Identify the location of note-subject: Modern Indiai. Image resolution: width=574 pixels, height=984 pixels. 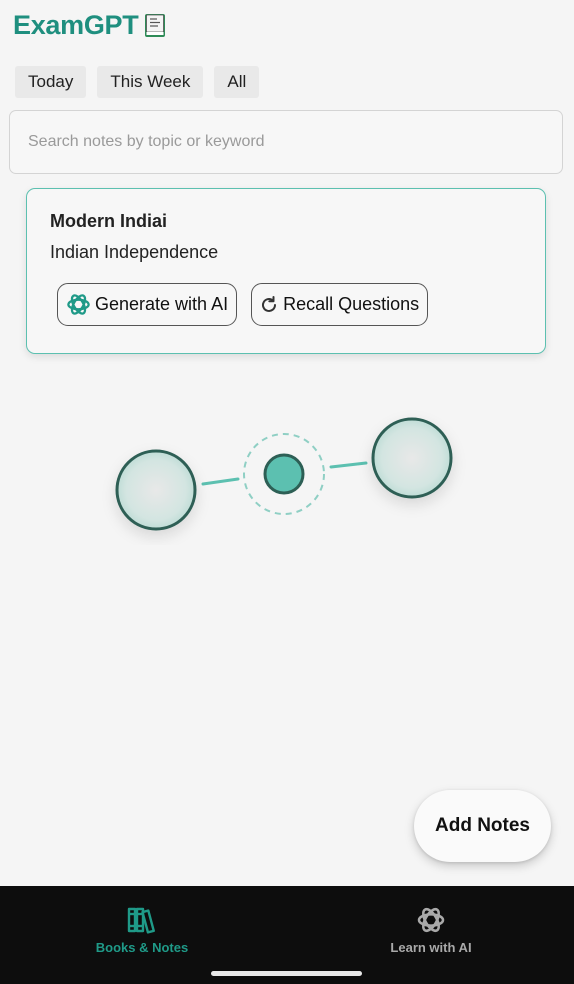
(108, 221).